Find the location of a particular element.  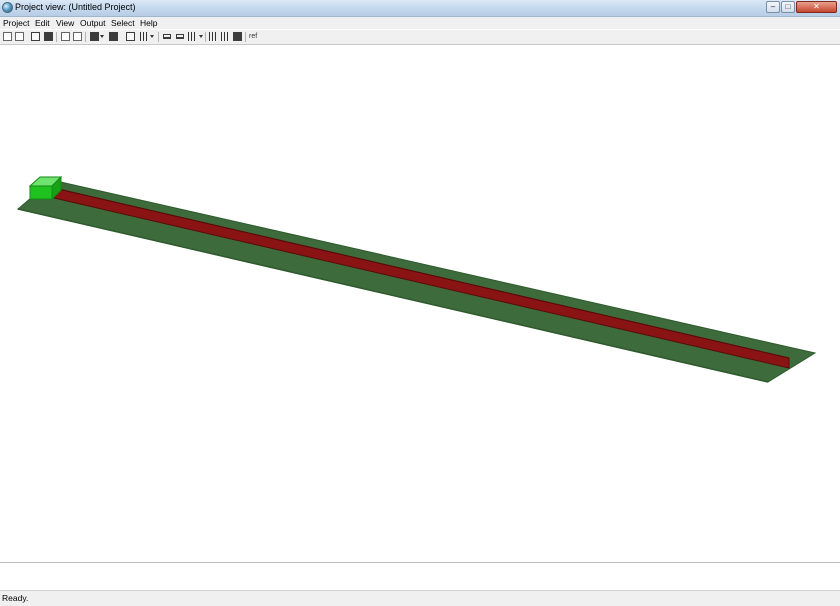

analysis-icon is located at coordinates (213, 36).